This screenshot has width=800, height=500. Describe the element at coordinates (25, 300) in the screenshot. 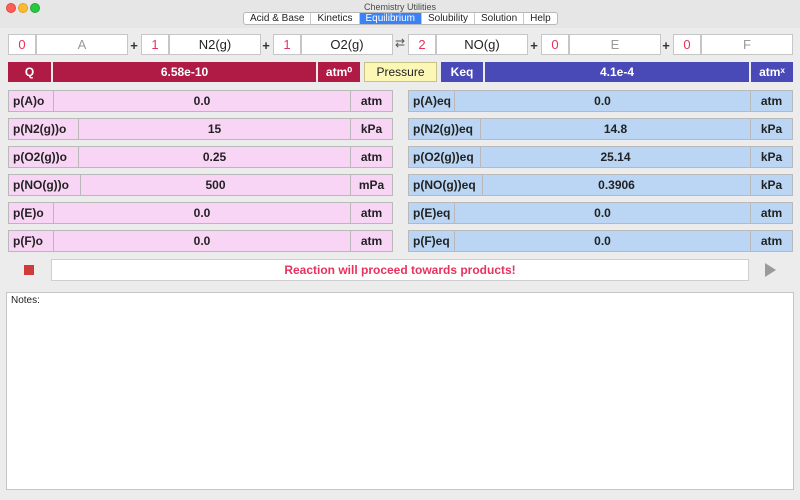

I see `notes-label: Notes:` at that location.